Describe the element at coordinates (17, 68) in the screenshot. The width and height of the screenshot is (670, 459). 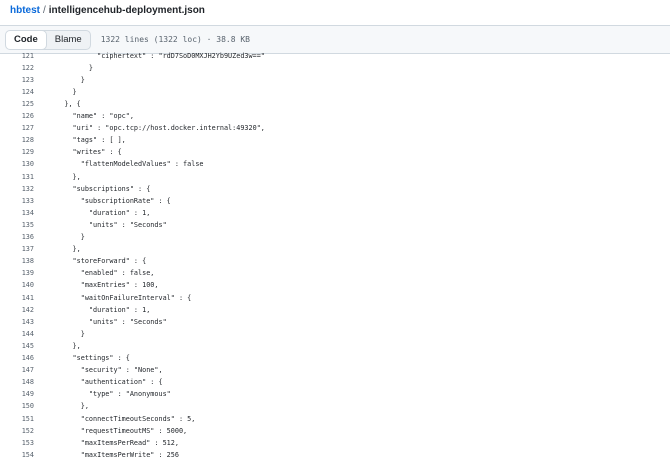
I see `line-number: 122` at that location.